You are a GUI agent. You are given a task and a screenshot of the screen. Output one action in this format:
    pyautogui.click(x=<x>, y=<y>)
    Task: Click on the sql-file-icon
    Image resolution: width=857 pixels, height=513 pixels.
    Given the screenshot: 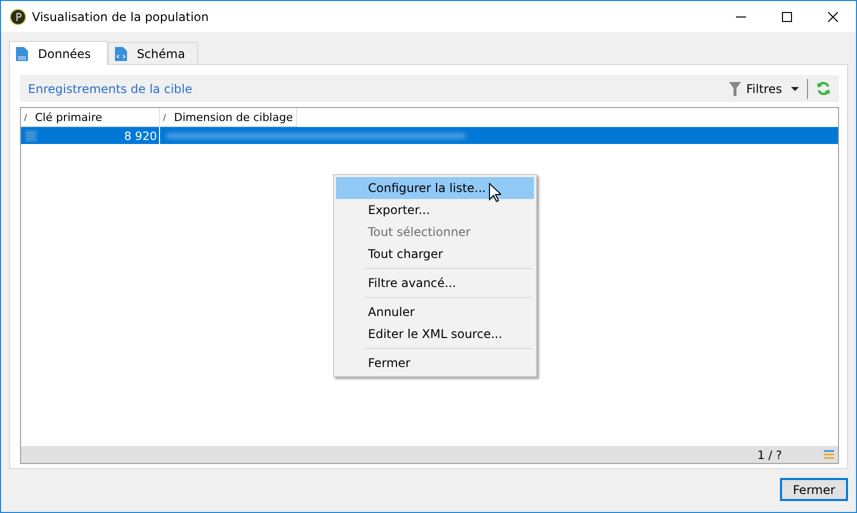 What is the action you would take?
    pyautogui.click(x=22, y=53)
    